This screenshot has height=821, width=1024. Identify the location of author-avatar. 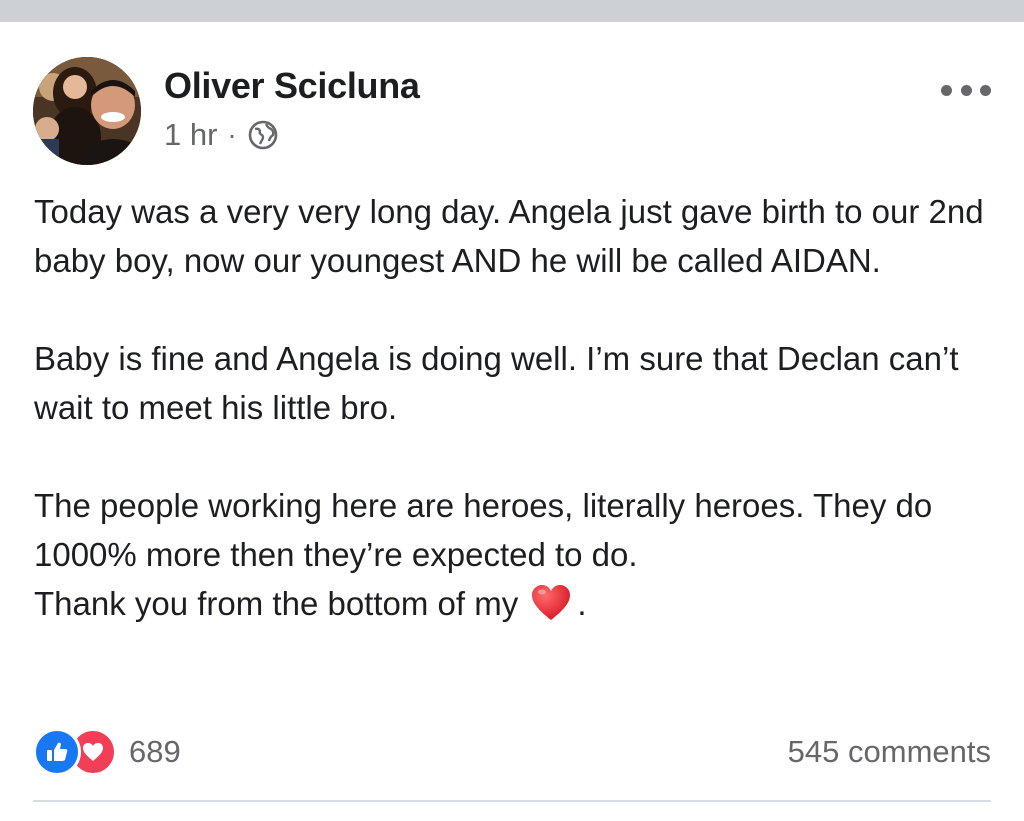
(87, 111).